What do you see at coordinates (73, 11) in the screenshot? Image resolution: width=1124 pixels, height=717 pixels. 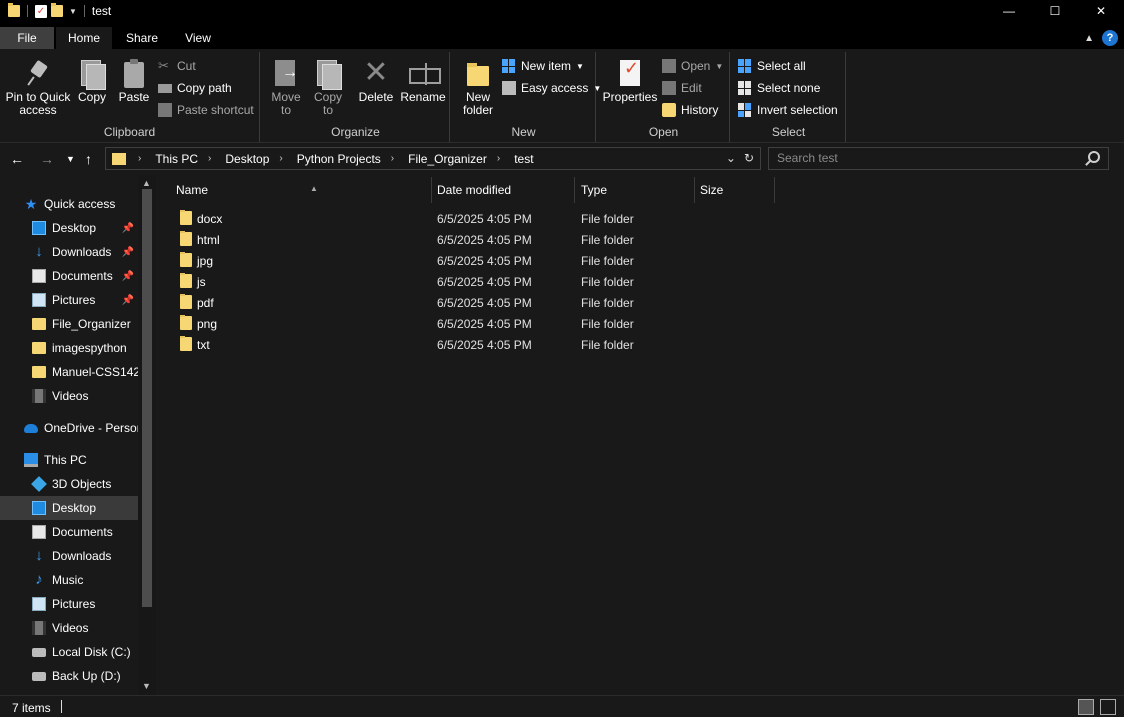 I see `chevron-down-icon: ▼` at bounding box center [73, 11].